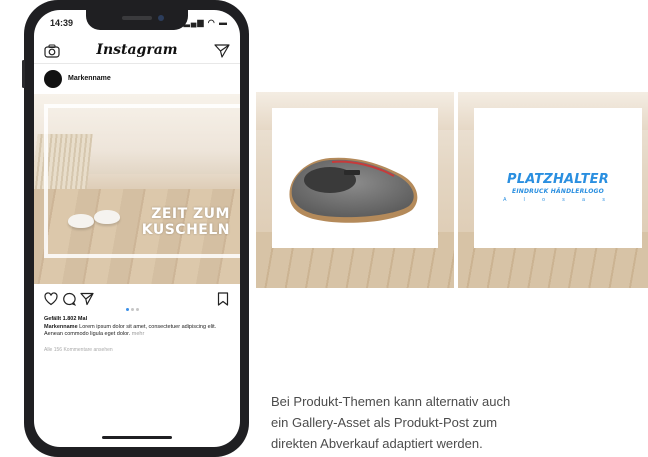 This screenshot has height=457, width=648. I want to click on share-icon, so click(87, 299).